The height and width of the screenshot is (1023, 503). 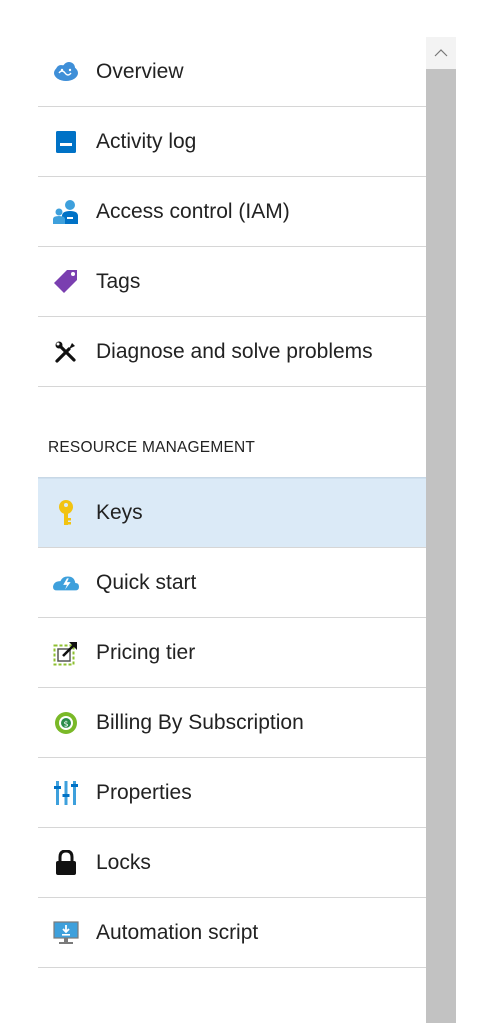 I want to click on tag-icon, so click(x=66, y=282).